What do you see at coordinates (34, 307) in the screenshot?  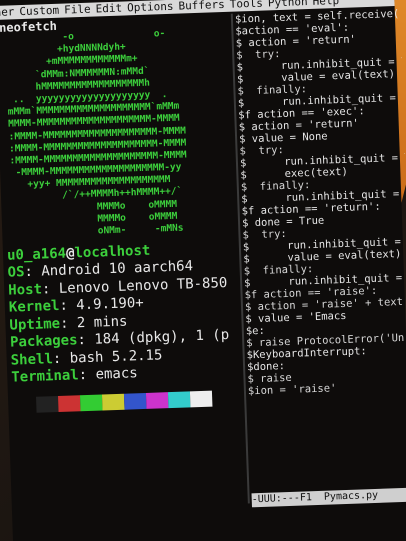 I see `info-key: Kernel` at bounding box center [34, 307].